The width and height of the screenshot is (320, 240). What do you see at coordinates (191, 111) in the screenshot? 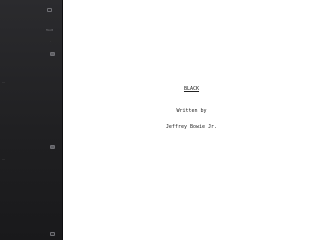
I see `written-by-line: Written by` at bounding box center [191, 111].